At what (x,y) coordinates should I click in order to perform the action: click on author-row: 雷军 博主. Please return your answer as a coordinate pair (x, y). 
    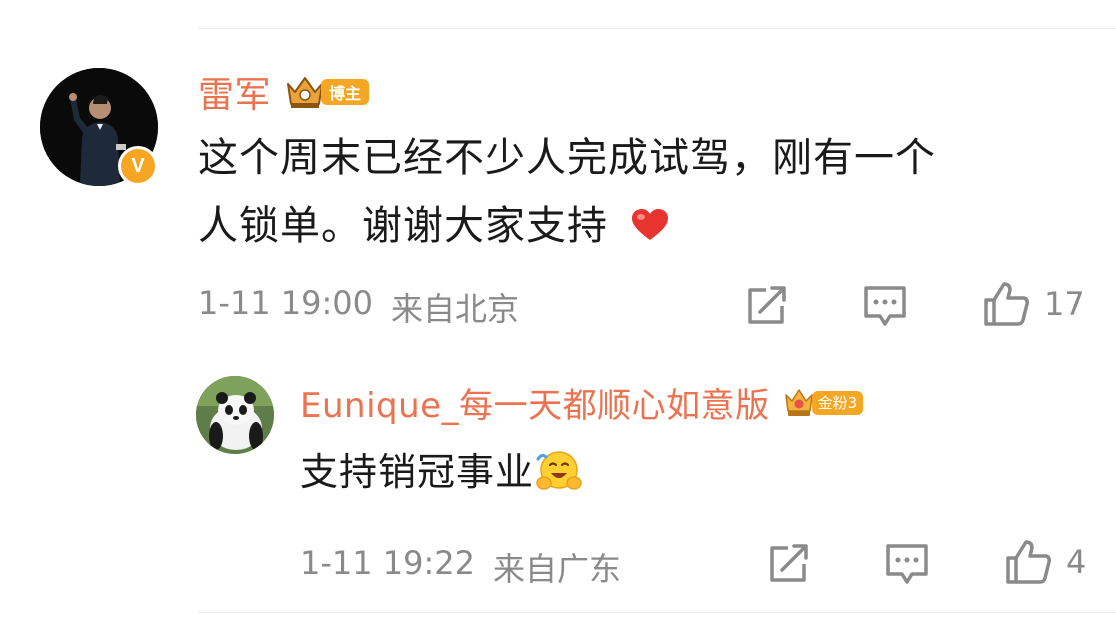
    Looking at the image, I should click on (284, 92).